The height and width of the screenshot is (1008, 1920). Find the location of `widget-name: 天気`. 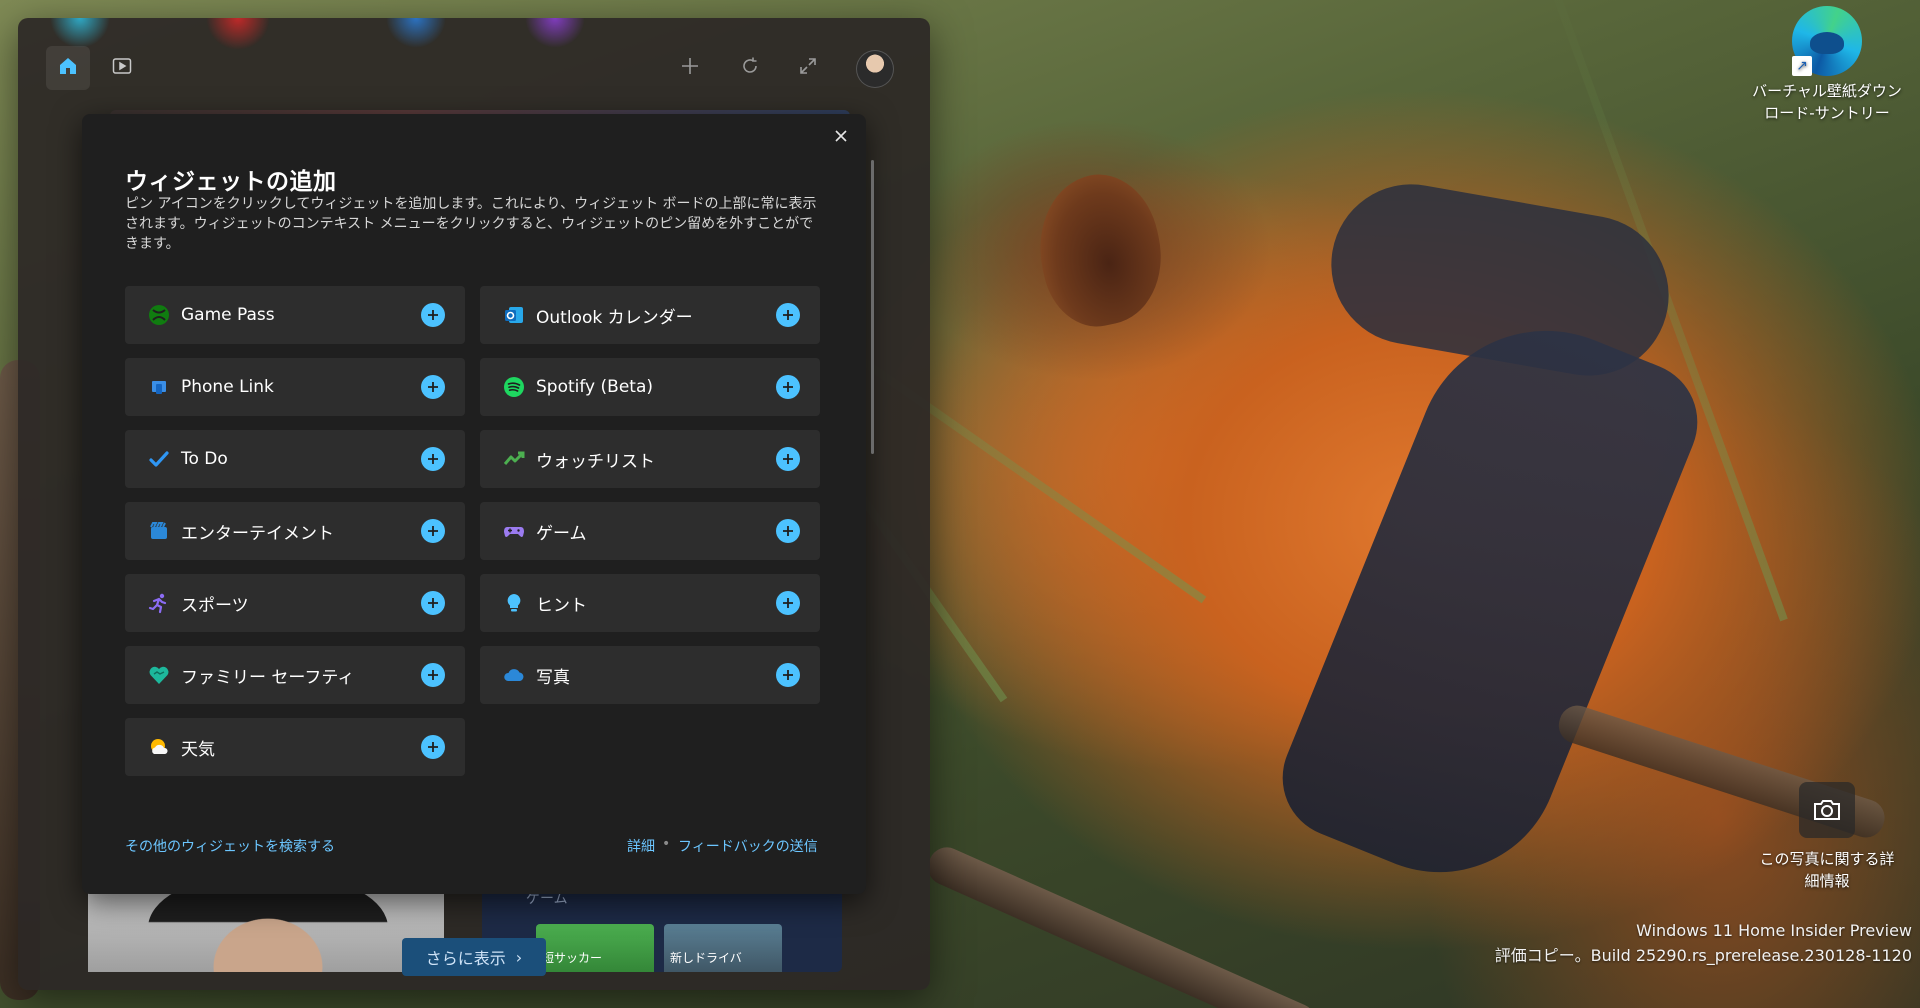

widget-name: 天気 is located at coordinates (198, 749).